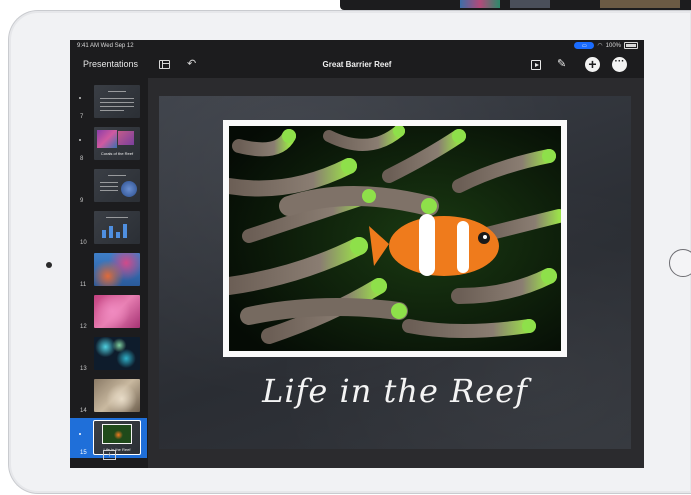 This screenshot has width=691, height=495. I want to click on slides-icon, so click(164, 64).